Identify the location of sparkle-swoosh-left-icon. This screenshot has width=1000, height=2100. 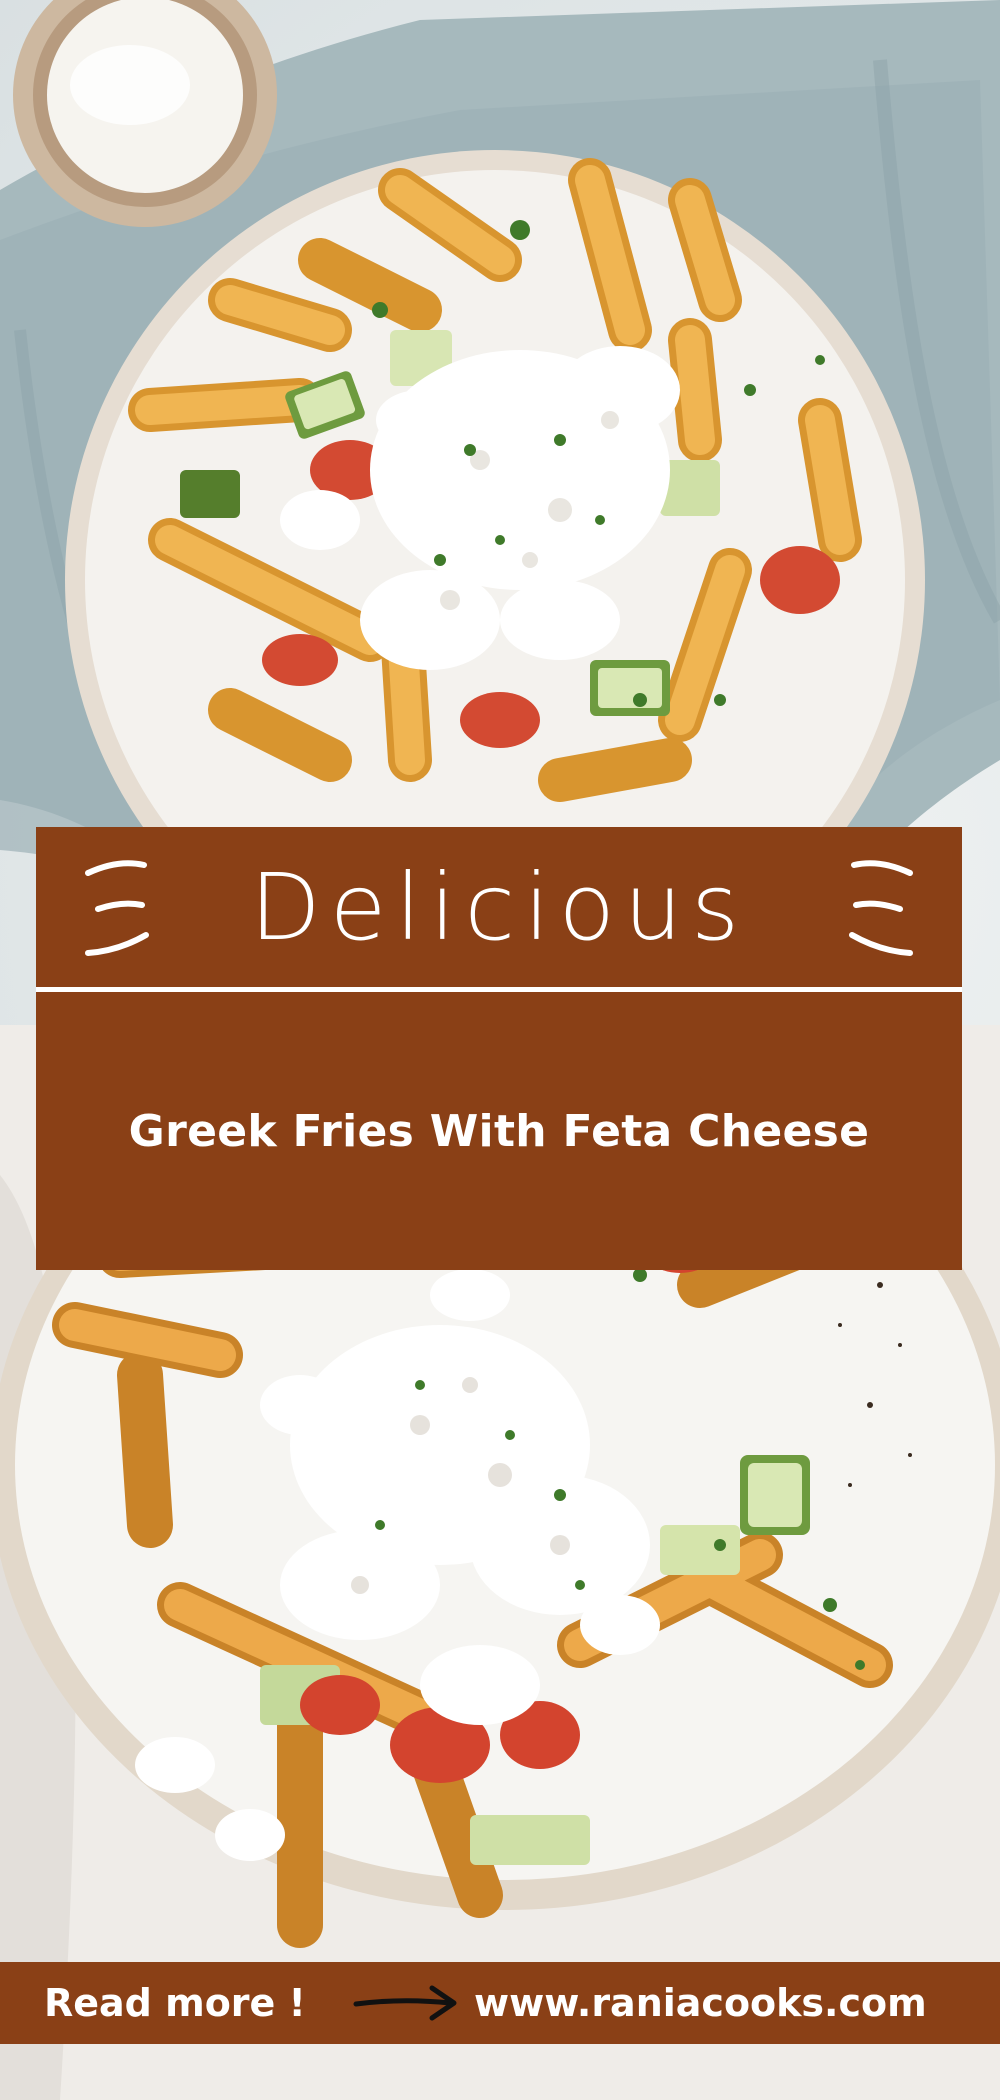
(117, 908).